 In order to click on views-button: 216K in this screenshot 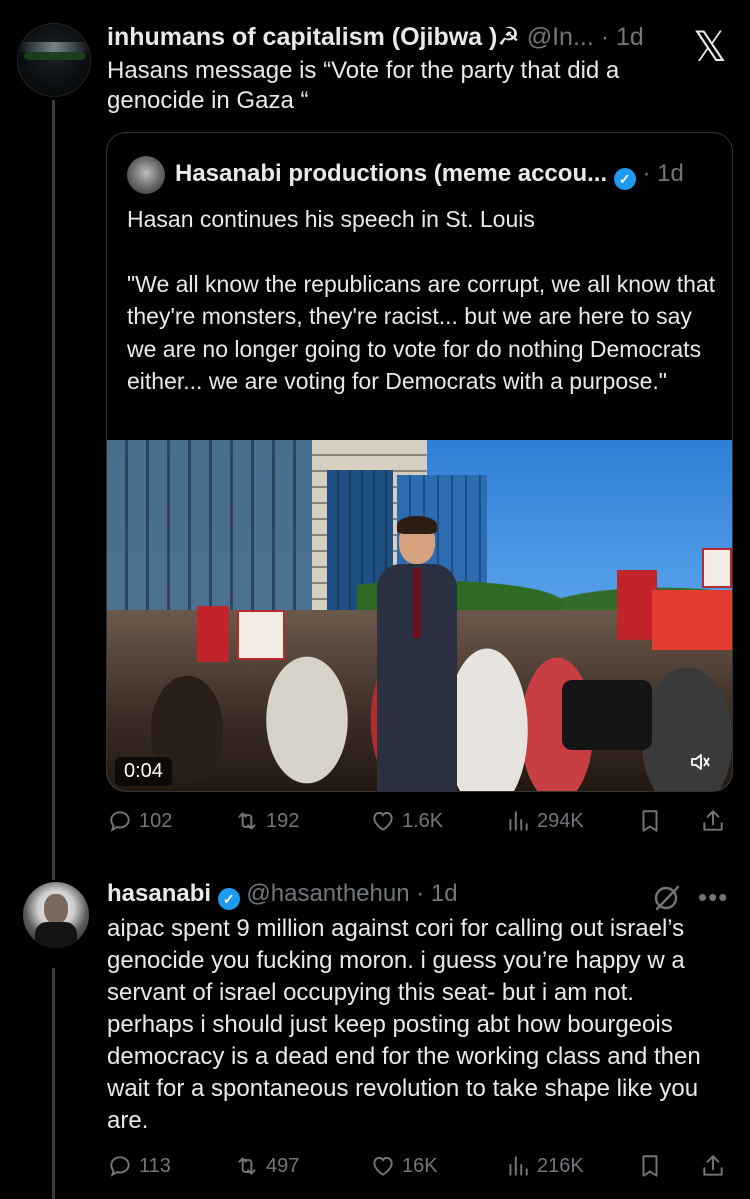, I will do `click(544, 1166)`.